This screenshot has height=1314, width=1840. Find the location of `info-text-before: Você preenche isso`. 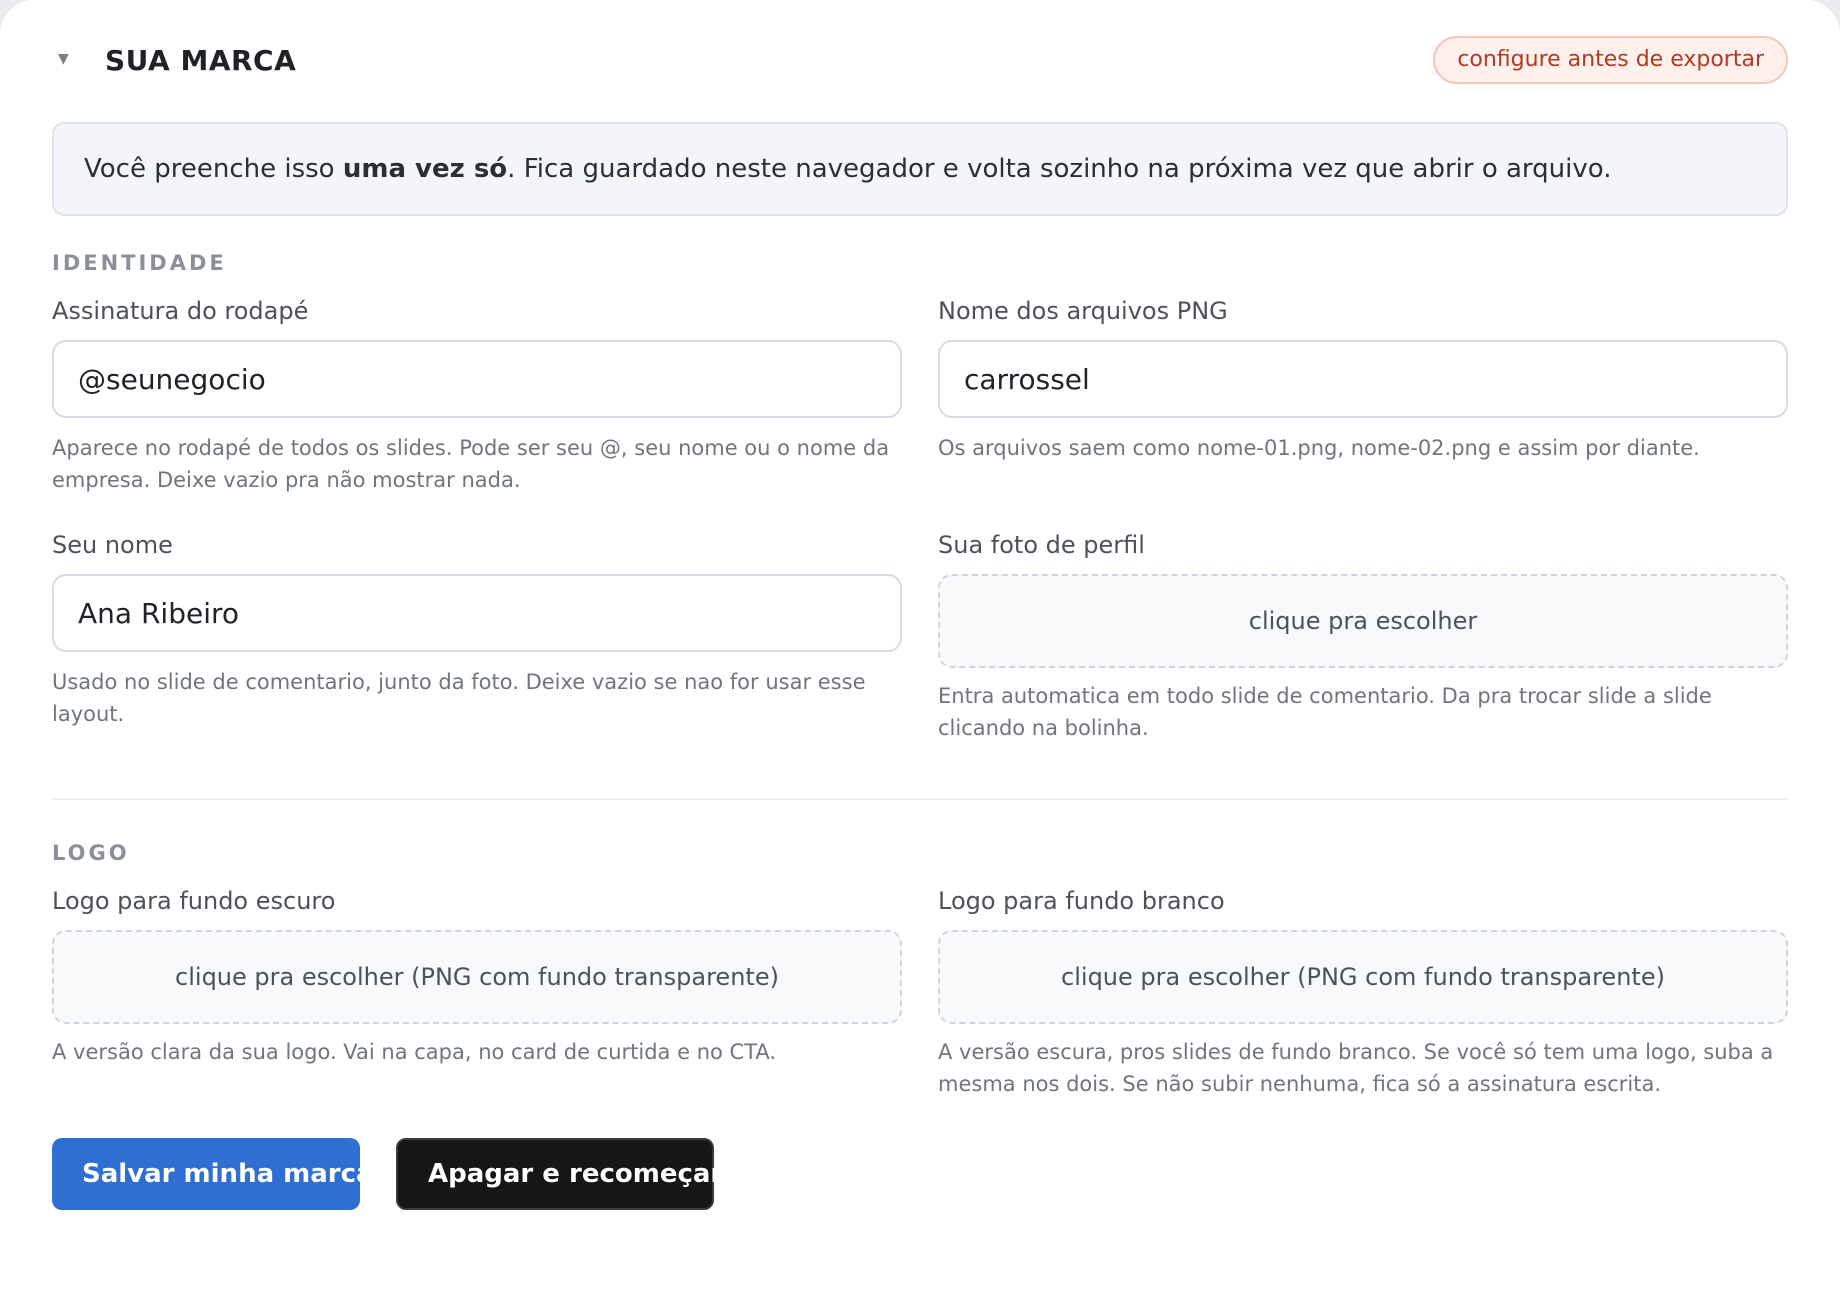

info-text-before: Você preenche isso is located at coordinates (213, 169).